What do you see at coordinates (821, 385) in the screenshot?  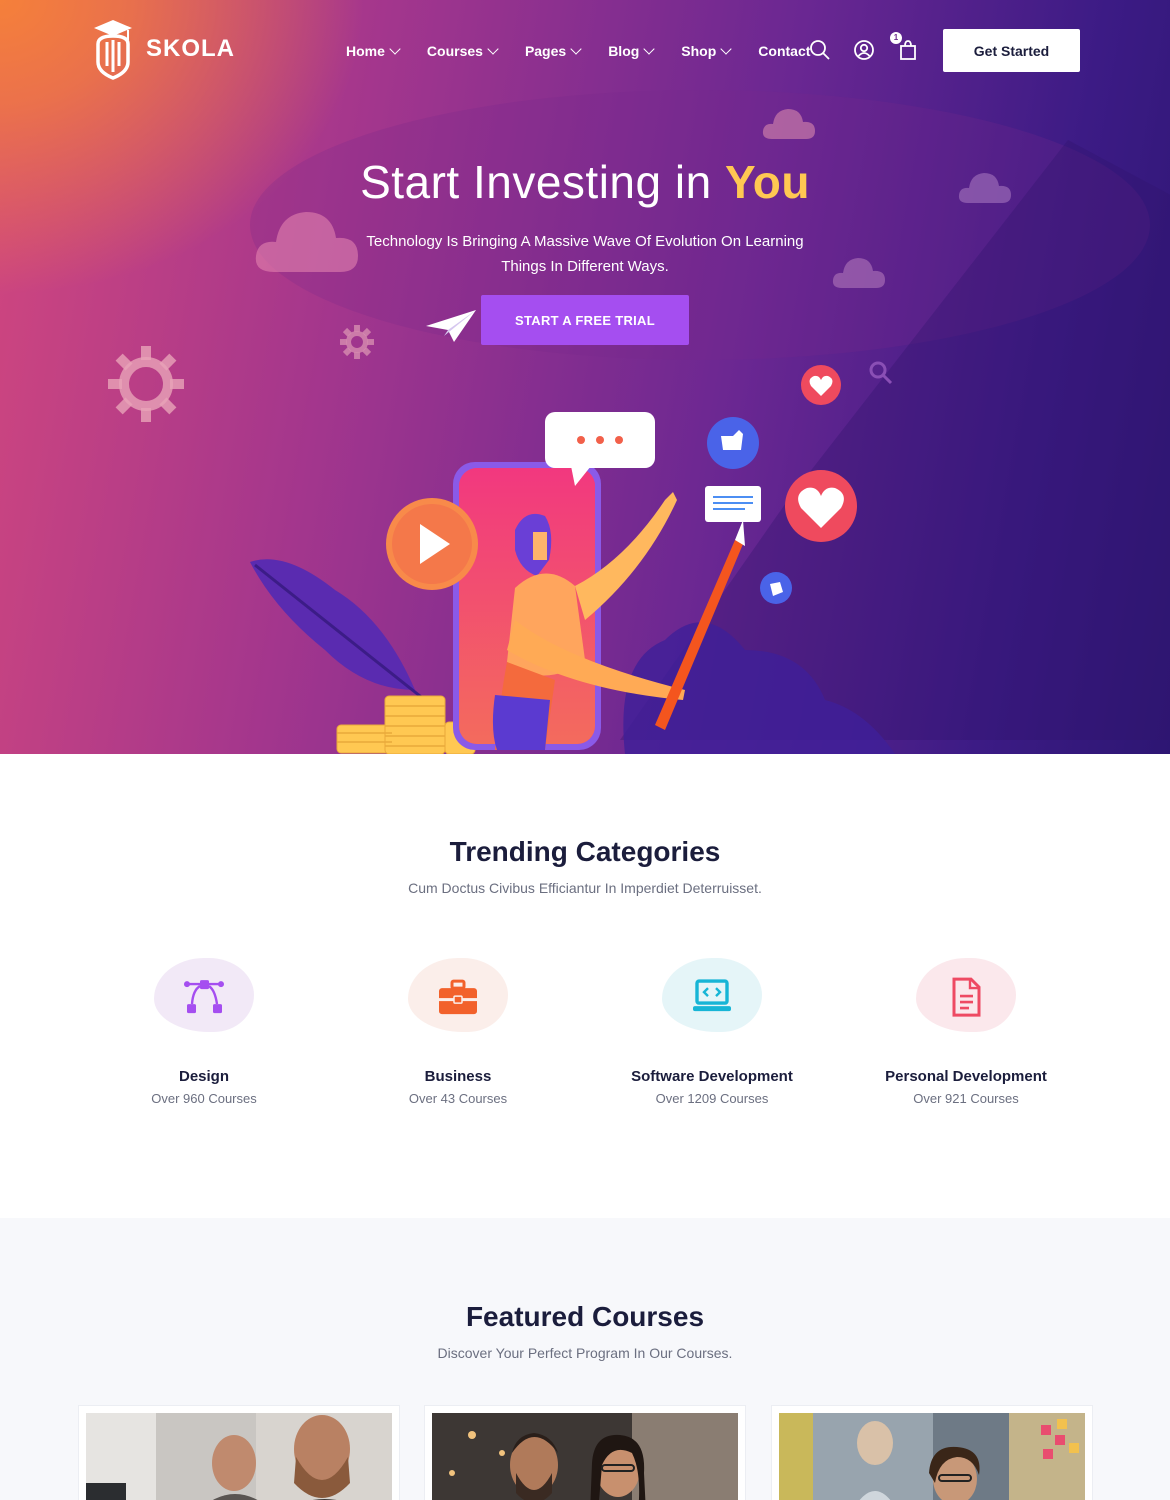 I see `heart-bubble-icon` at bounding box center [821, 385].